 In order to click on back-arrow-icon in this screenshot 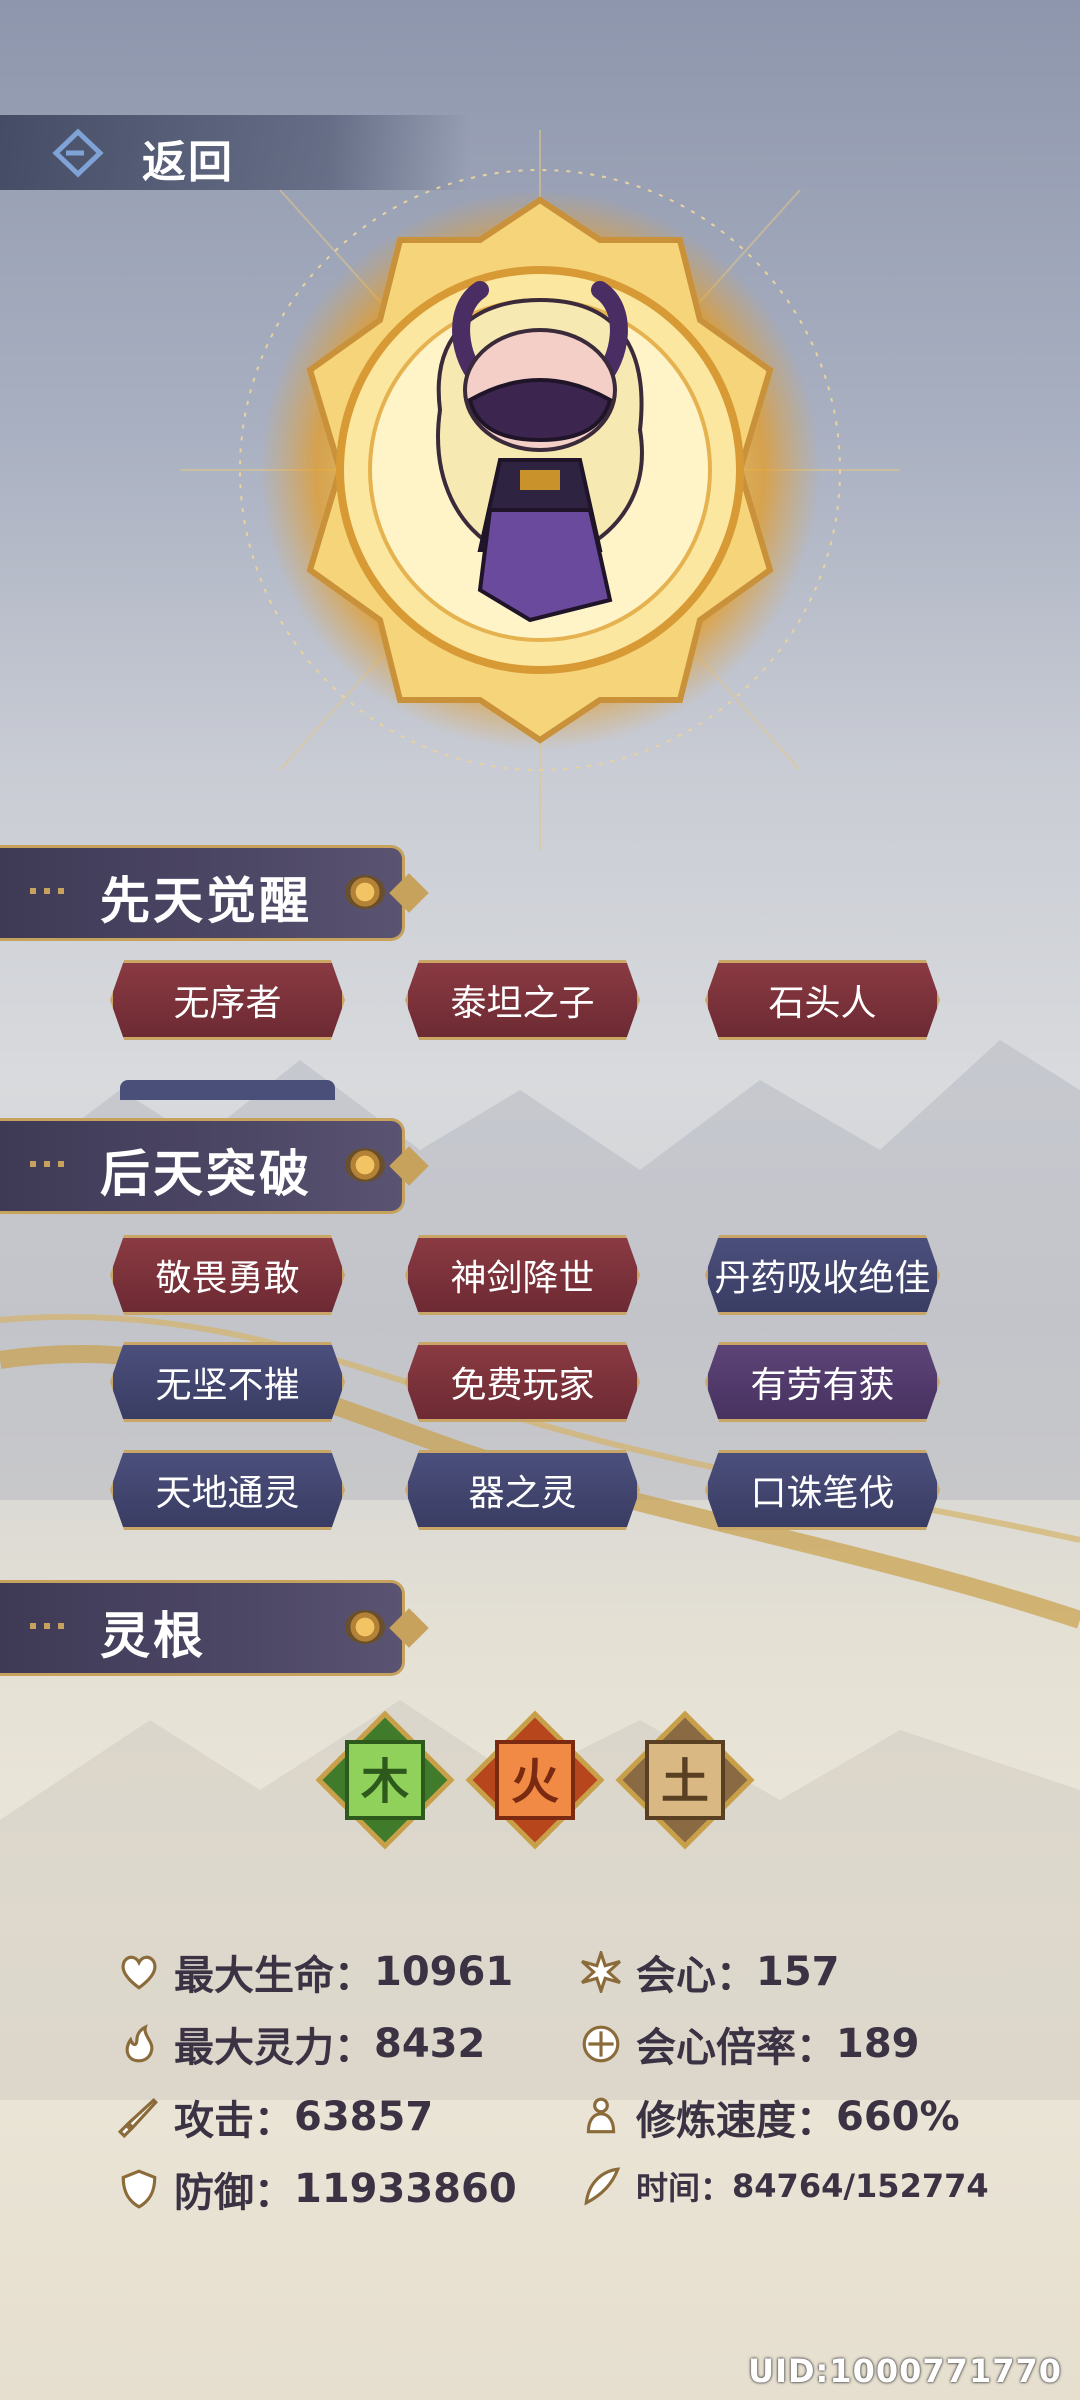, I will do `click(78, 153)`.